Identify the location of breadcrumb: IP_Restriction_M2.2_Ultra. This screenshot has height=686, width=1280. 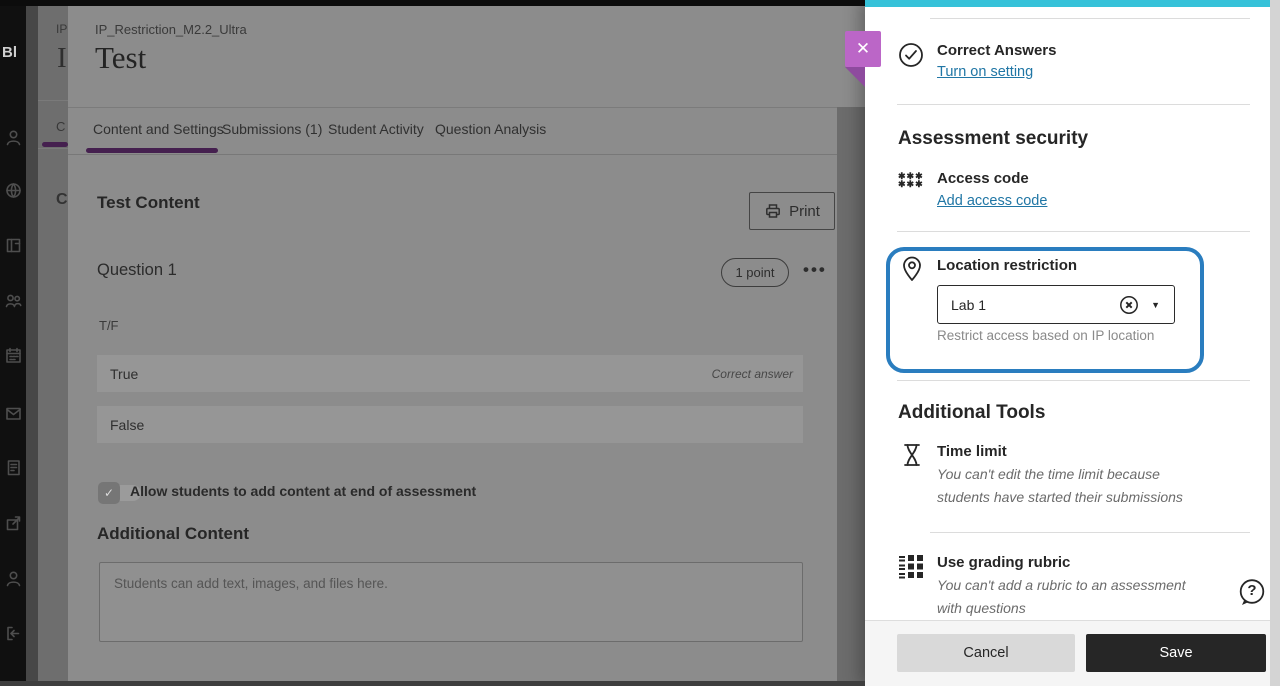
(171, 29).